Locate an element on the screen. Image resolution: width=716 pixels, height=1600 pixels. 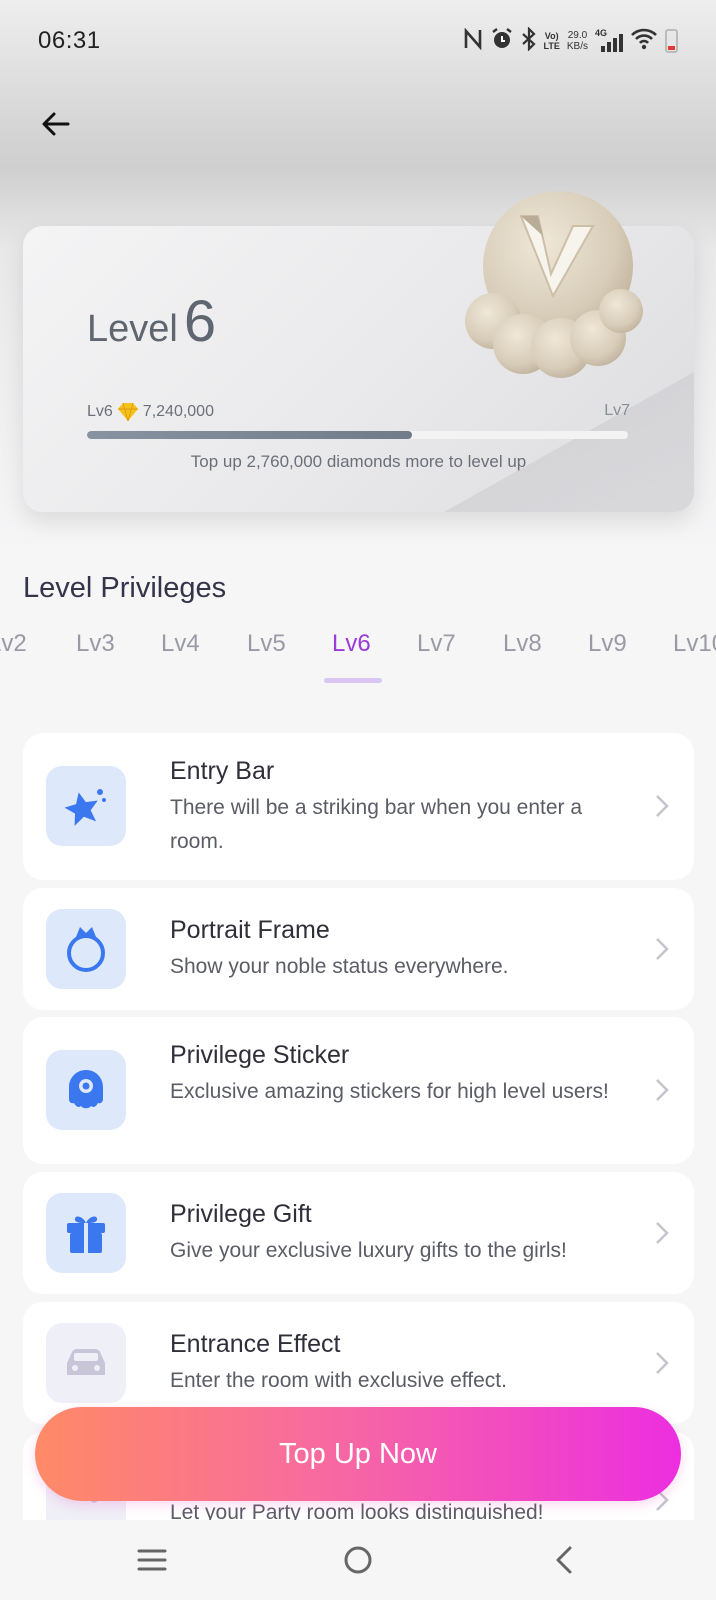
sticker-icon is located at coordinates (86, 1089).